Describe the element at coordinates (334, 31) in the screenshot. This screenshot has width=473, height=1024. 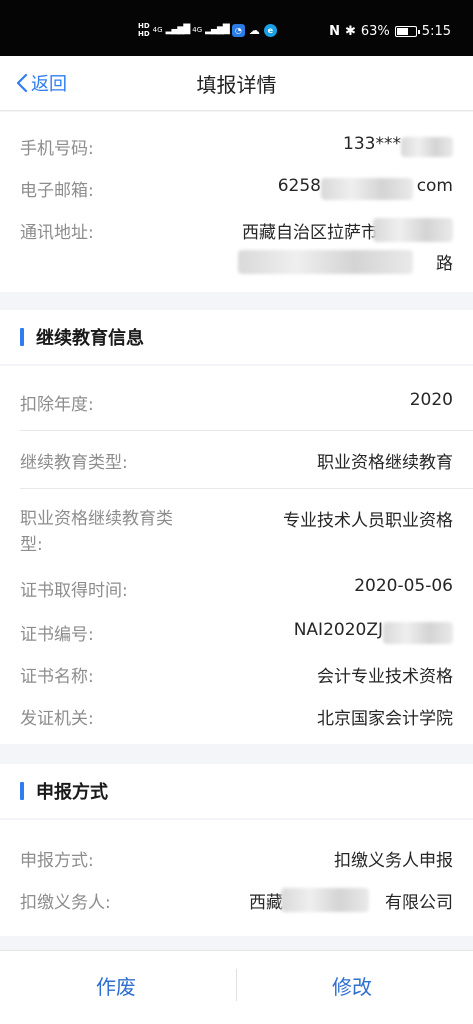
I see `nfc-icon: N` at that location.